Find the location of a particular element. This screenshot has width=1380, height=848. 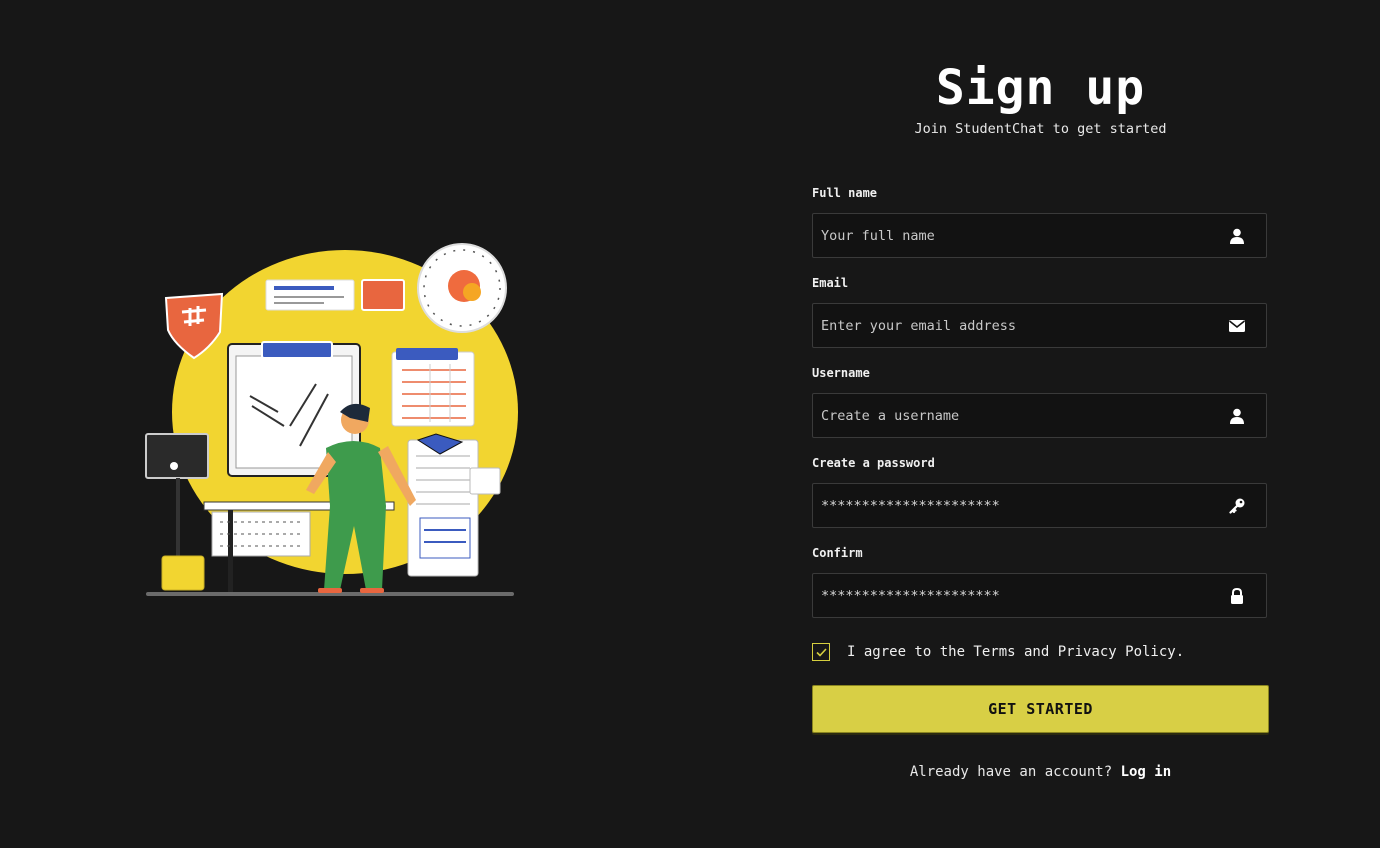

check-icon is located at coordinates (821, 652).